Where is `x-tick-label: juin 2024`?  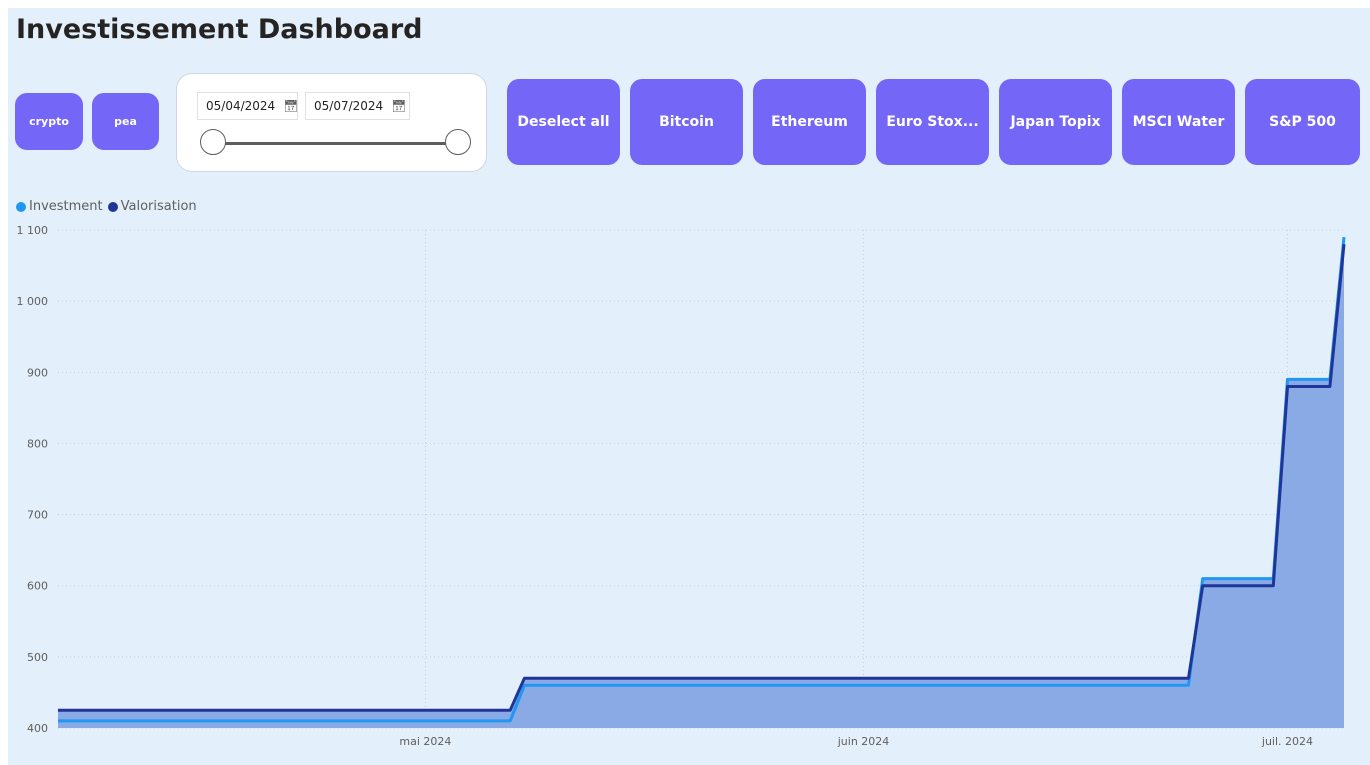
x-tick-label: juin 2024 is located at coordinates (863, 741).